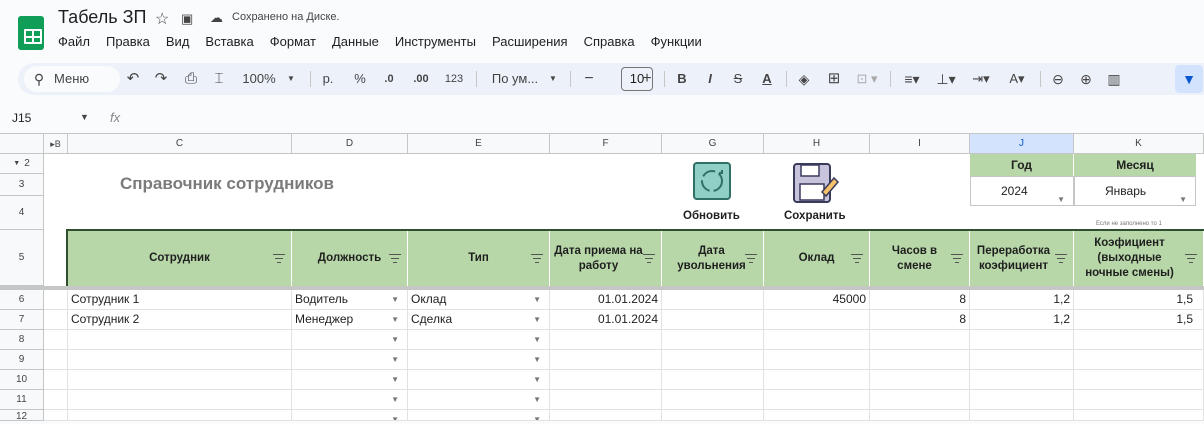  Describe the element at coordinates (1061, 200) in the screenshot. I see `year-dropdown-icon: ▼` at that location.